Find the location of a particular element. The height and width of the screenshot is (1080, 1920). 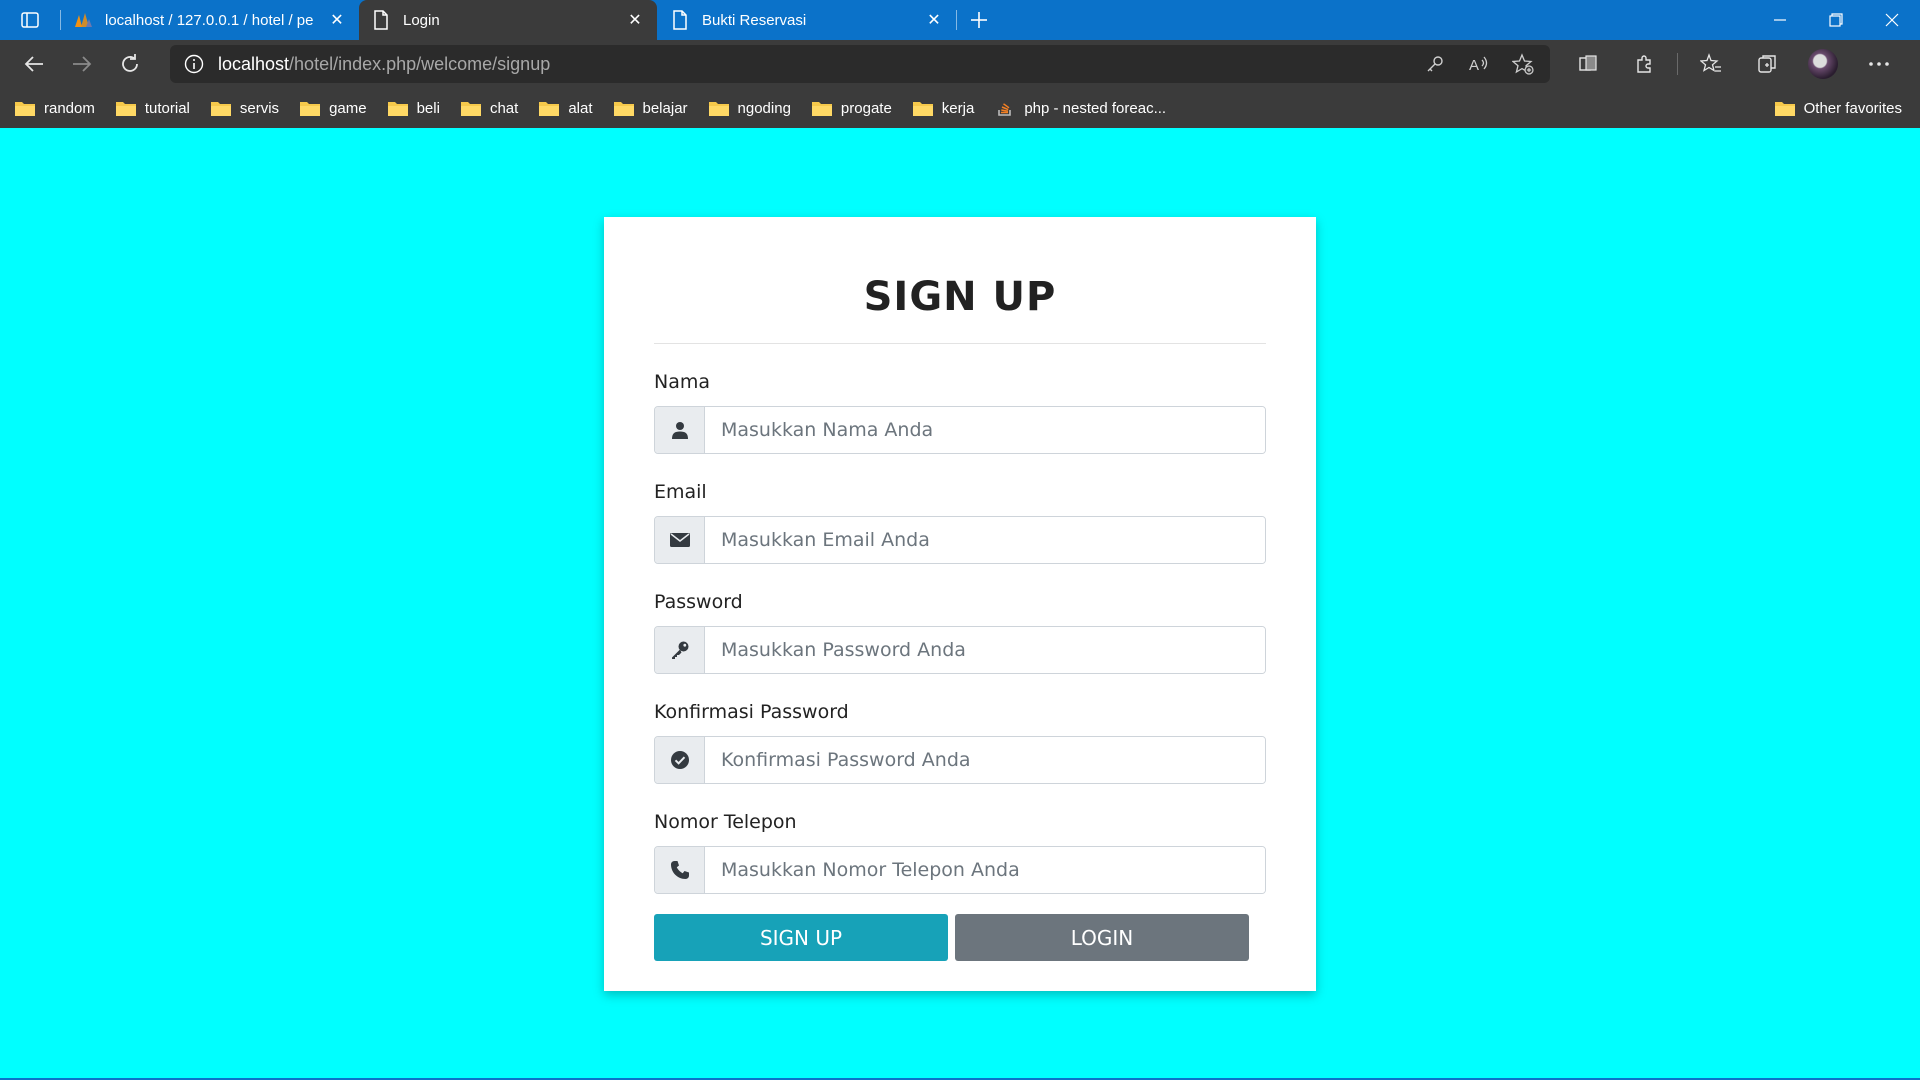

field-nomor-telepon: Nomor Telepon is located at coordinates (960, 851).